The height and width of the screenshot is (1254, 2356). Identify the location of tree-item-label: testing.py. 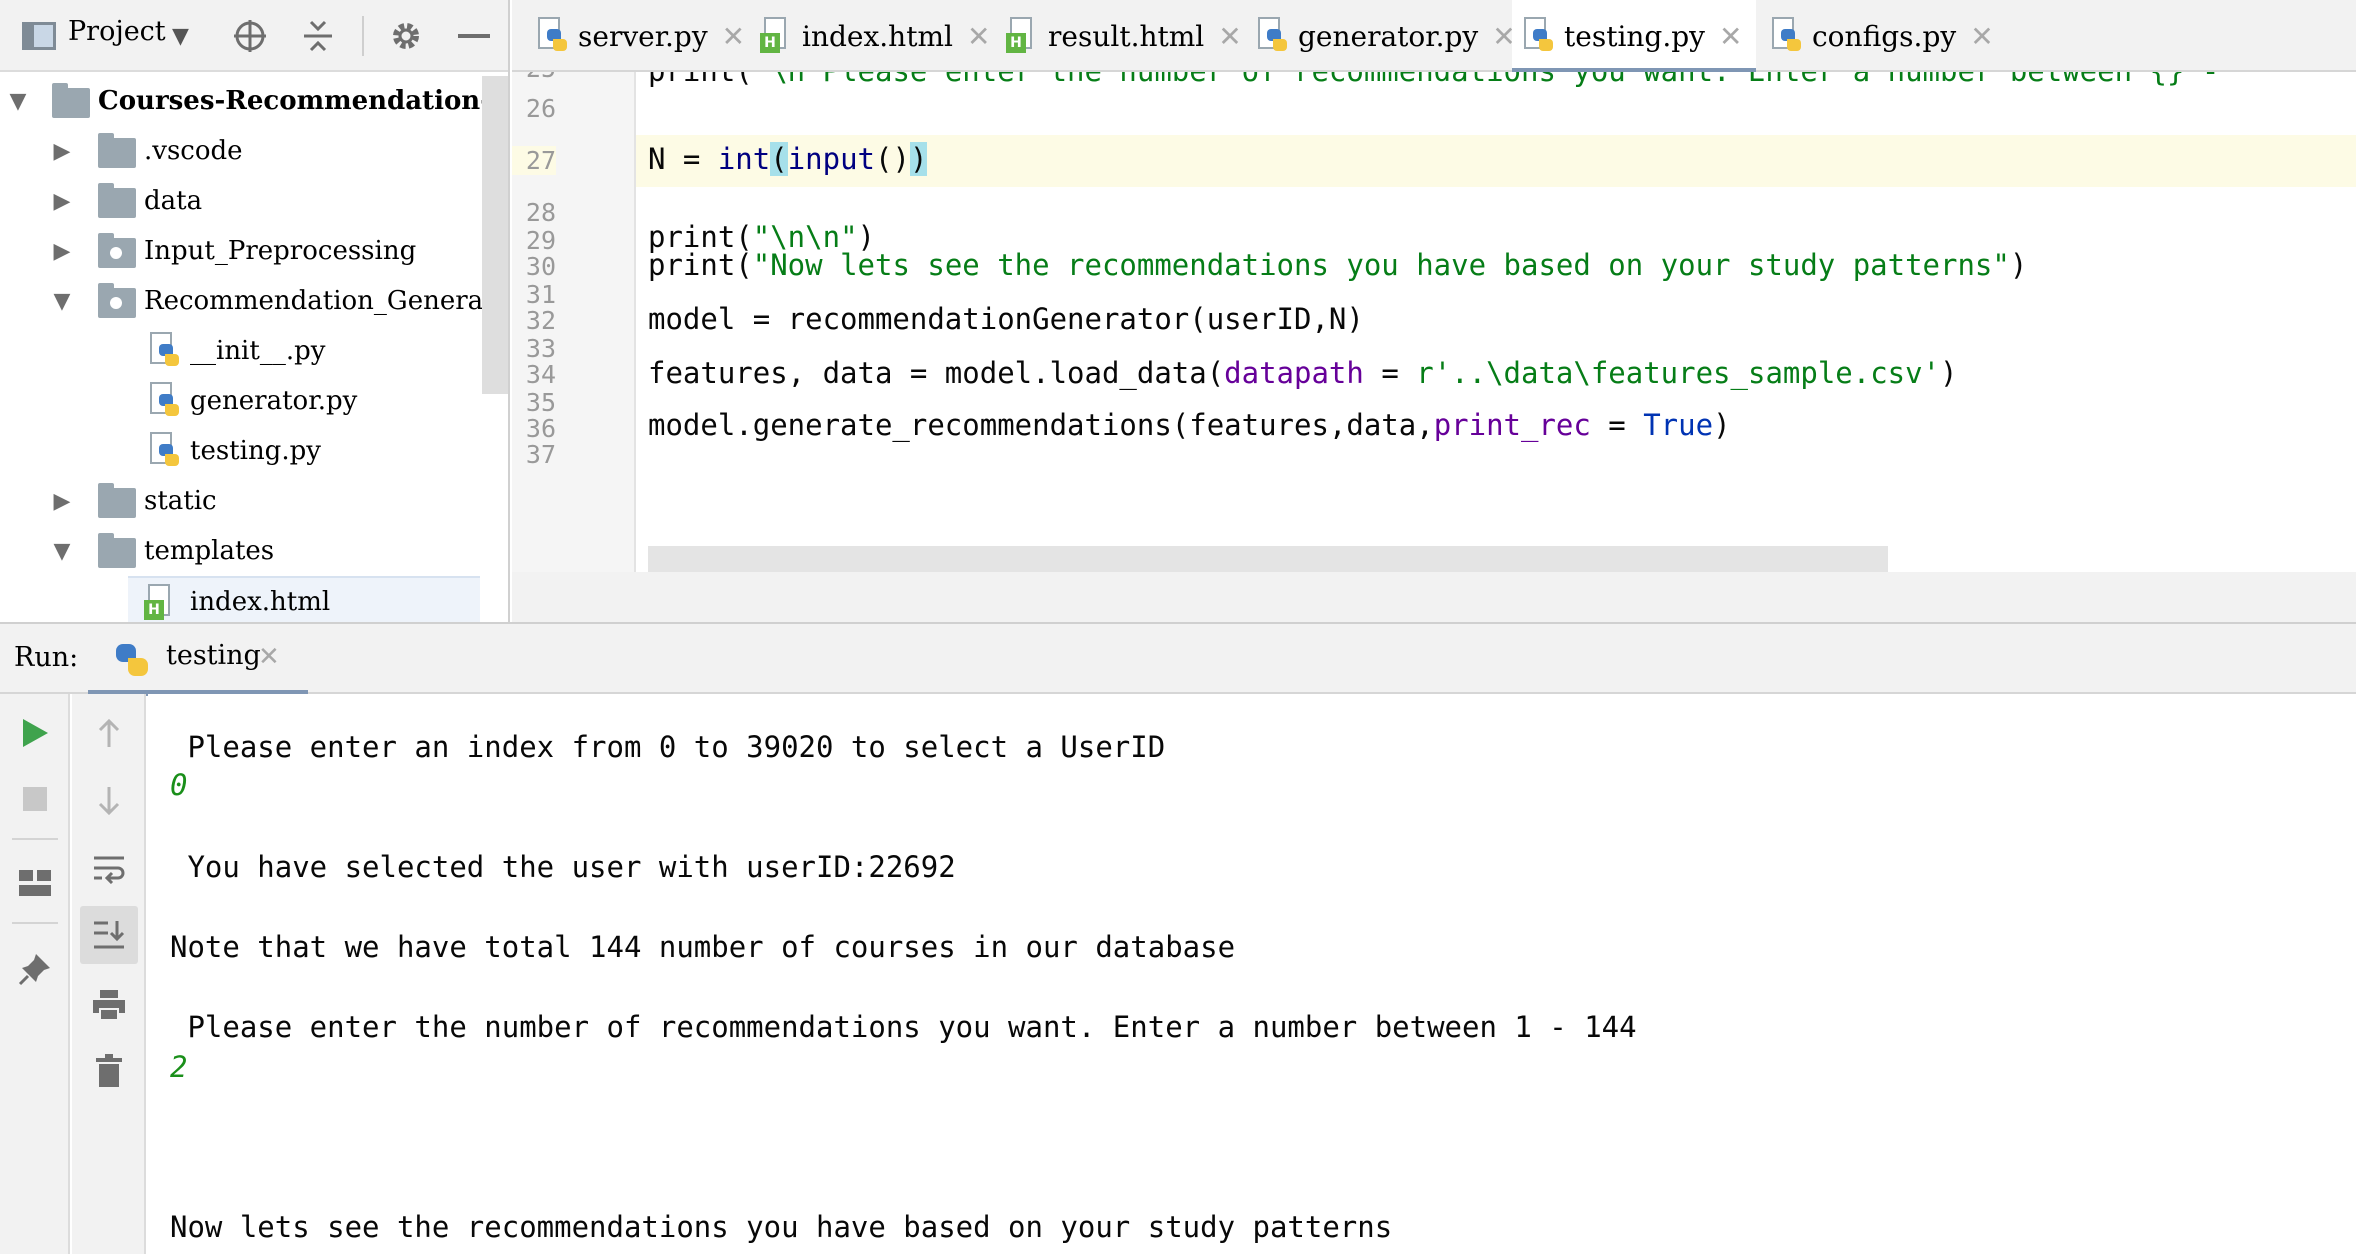
(255, 451).